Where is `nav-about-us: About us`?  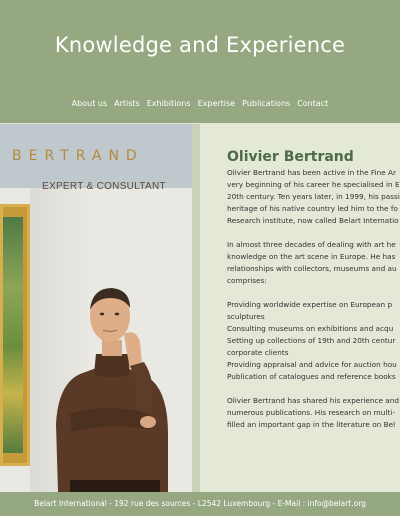
nav-about-us: About us is located at coordinates (89, 103).